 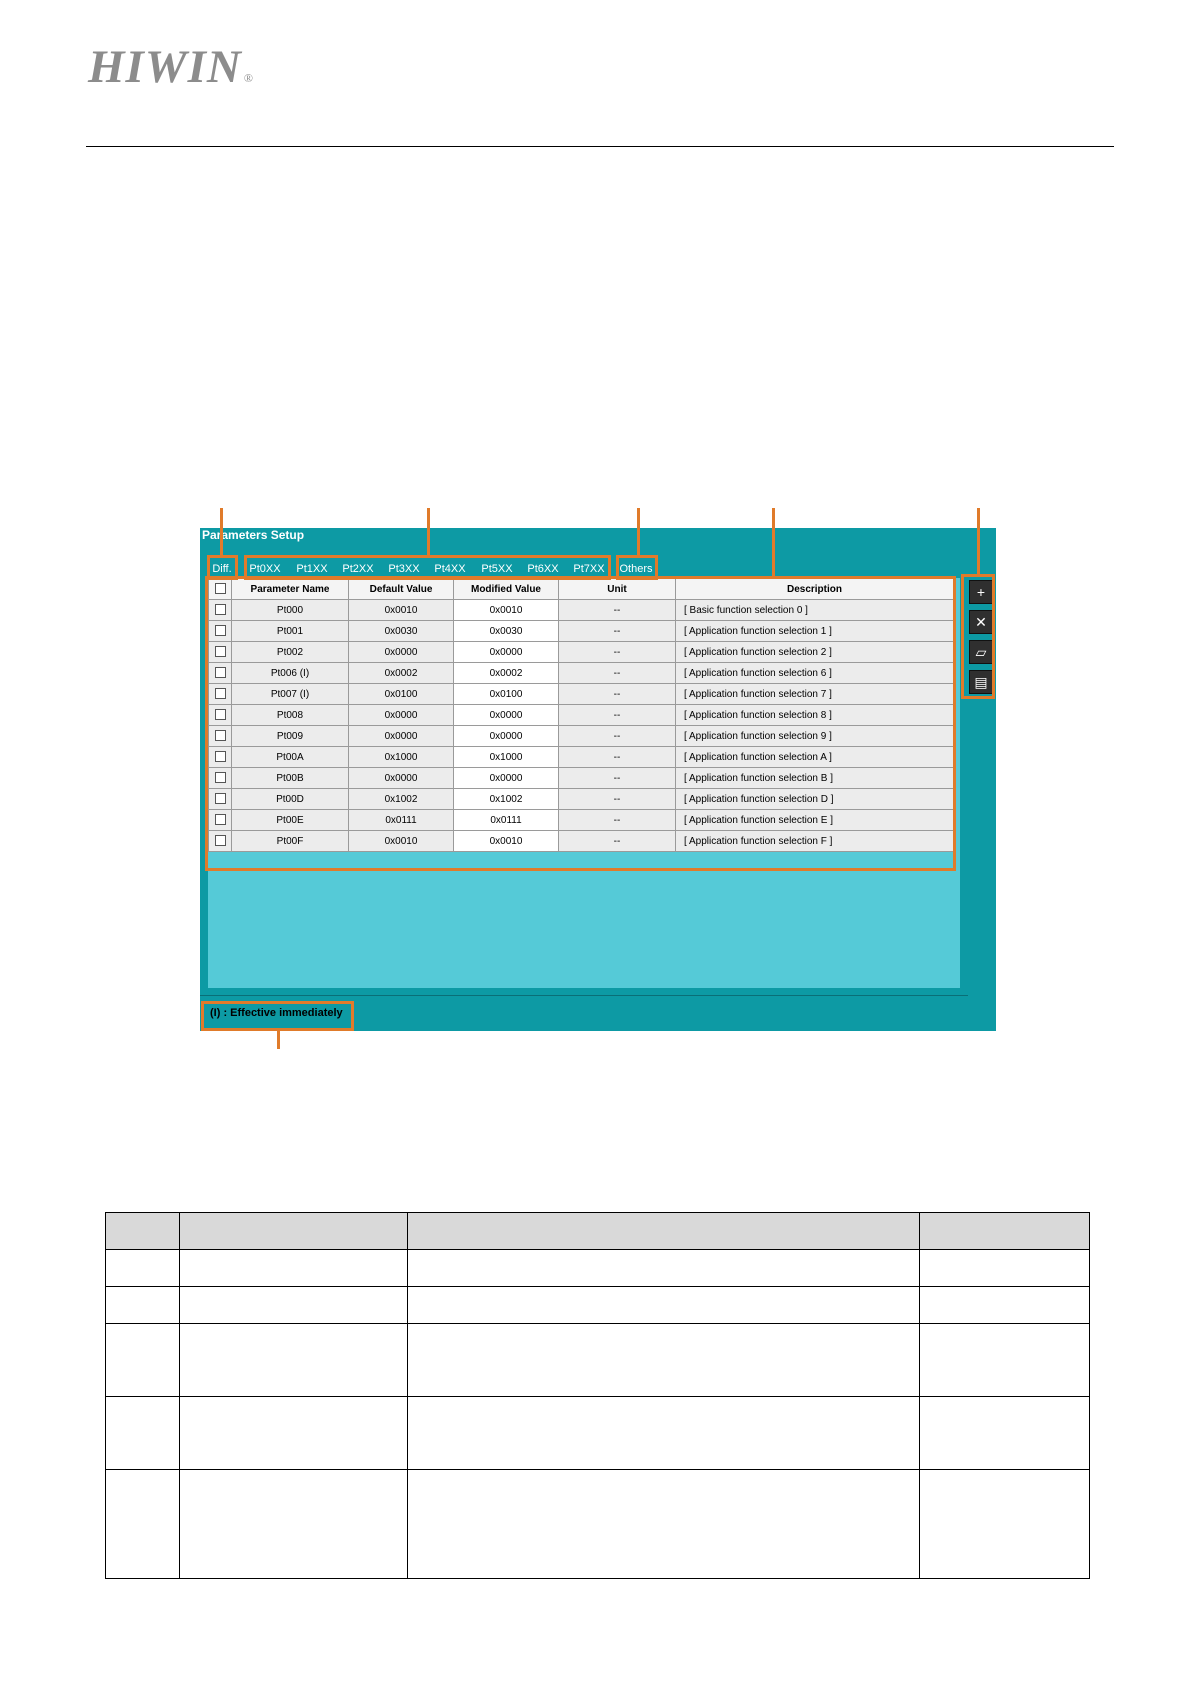 What do you see at coordinates (600, 146) in the screenshot?
I see `header-rule` at bounding box center [600, 146].